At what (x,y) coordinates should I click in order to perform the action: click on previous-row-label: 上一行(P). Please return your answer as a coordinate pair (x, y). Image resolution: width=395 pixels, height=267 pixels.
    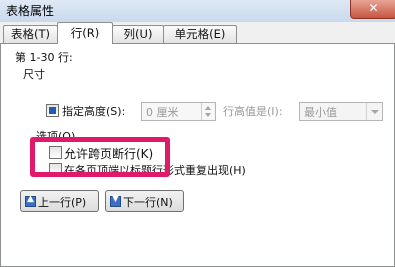
    Looking at the image, I should click on (62, 202).